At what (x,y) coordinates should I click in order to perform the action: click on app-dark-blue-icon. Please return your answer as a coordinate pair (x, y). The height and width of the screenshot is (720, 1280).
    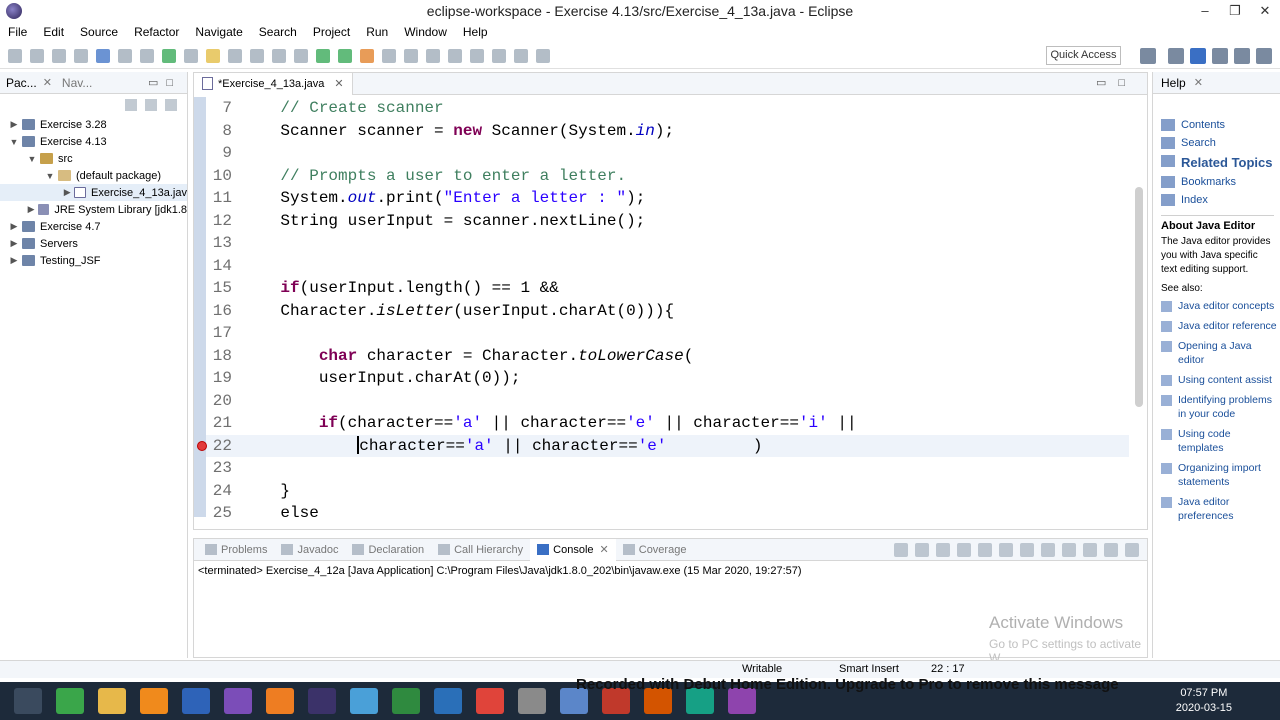
    Looking at the image, I should click on (448, 701).